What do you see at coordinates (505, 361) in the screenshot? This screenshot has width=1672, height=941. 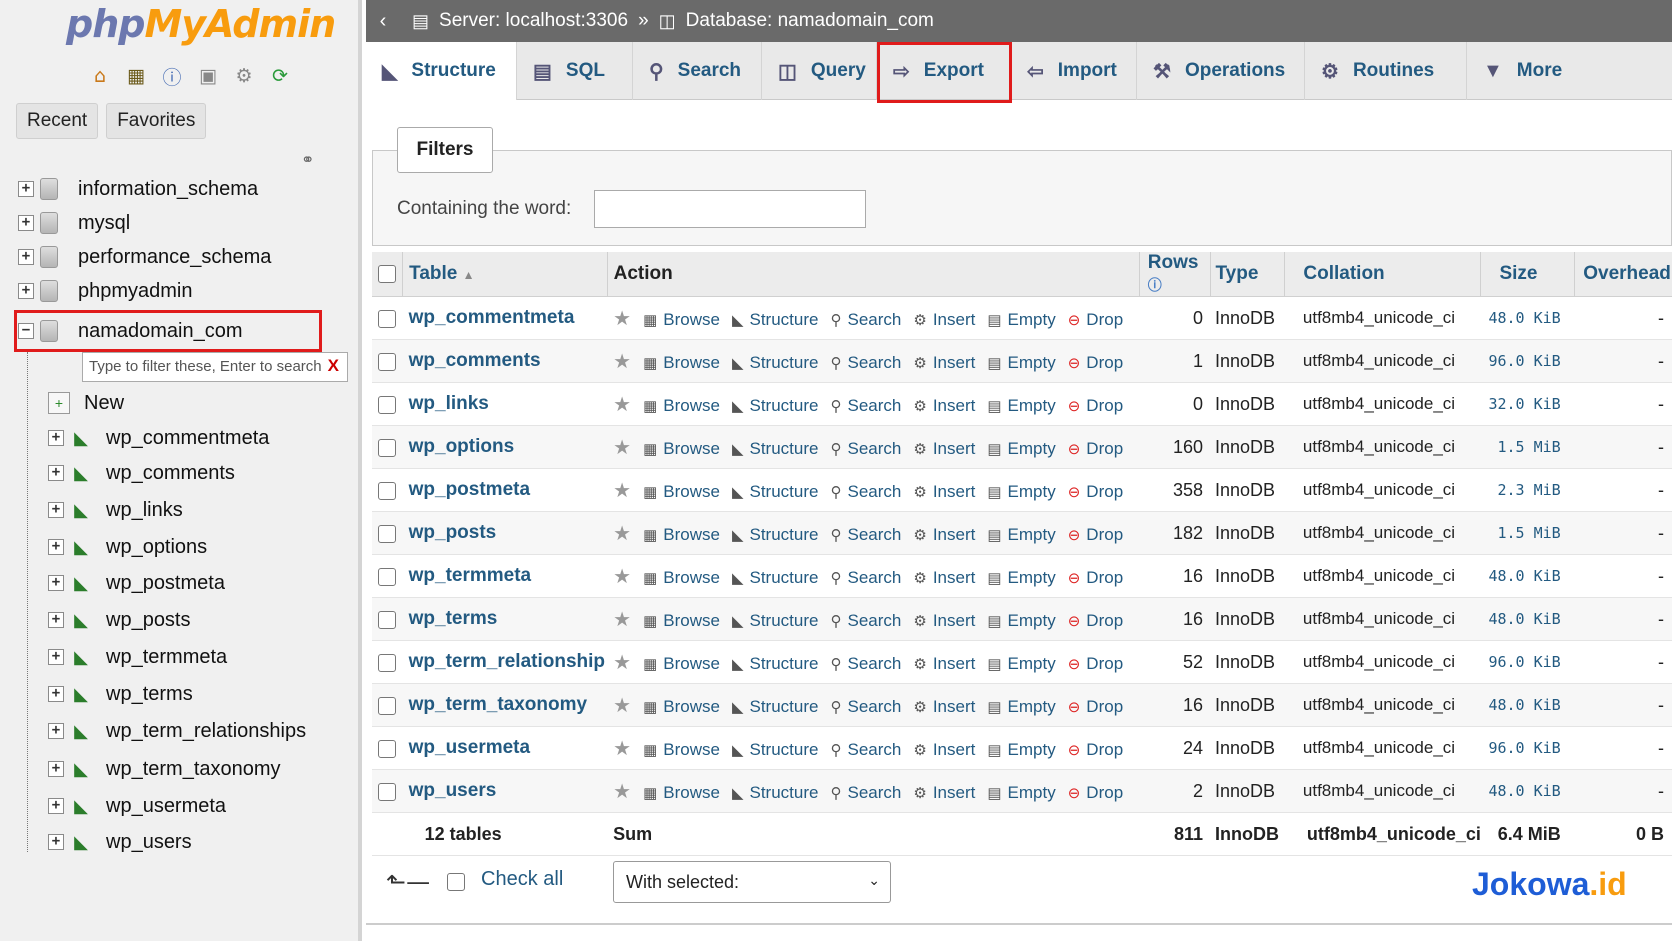 I see `table-name-link: wp_comments` at bounding box center [505, 361].